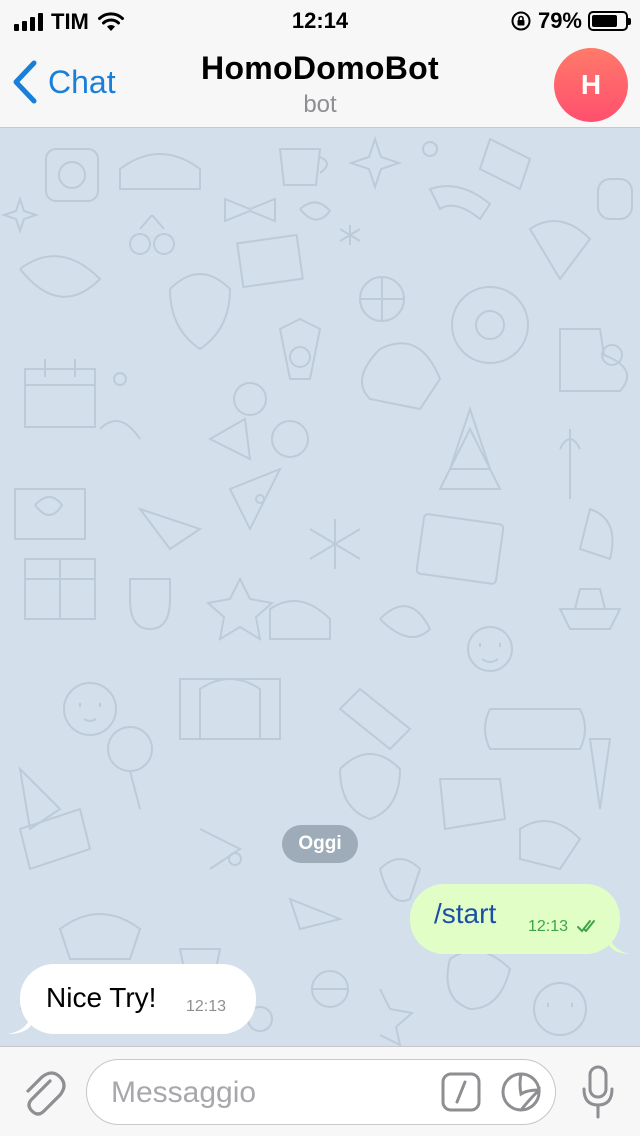 The image size is (640, 1136). I want to click on back-button: Chat, so click(64, 82).